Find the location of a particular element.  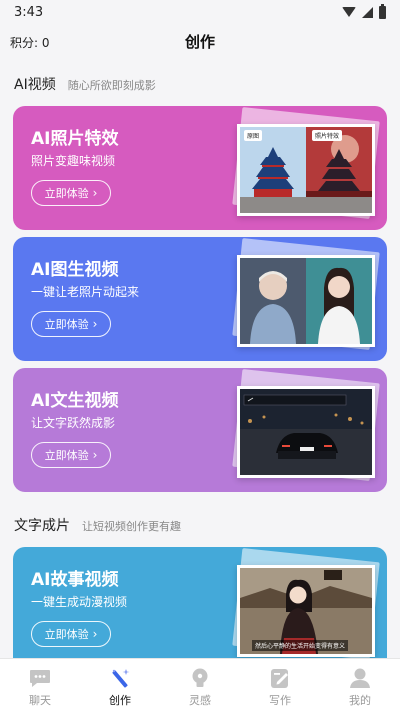

profile-icon is located at coordinates (360, 678).